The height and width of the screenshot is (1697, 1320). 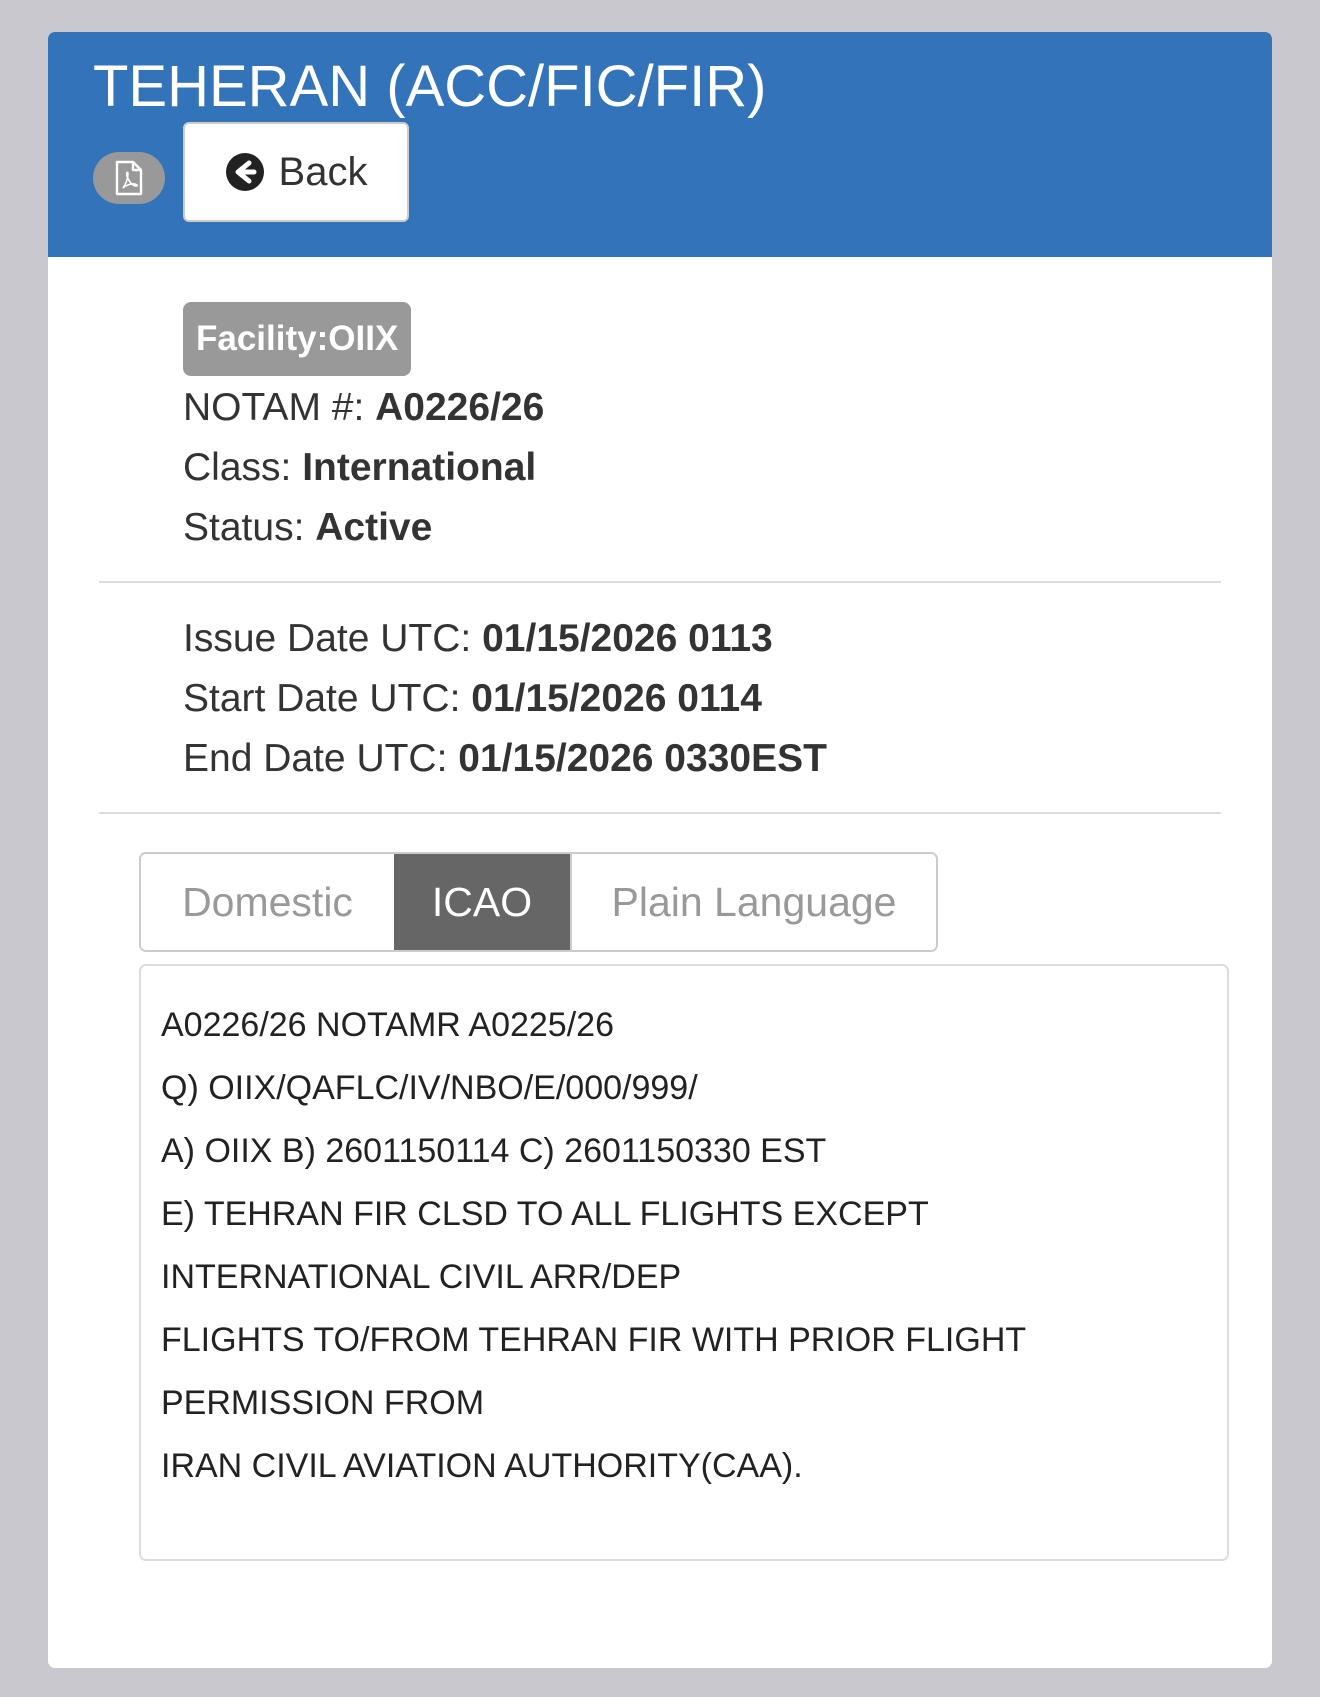 What do you see at coordinates (237, 467) in the screenshot?
I see `class-label: Class:` at bounding box center [237, 467].